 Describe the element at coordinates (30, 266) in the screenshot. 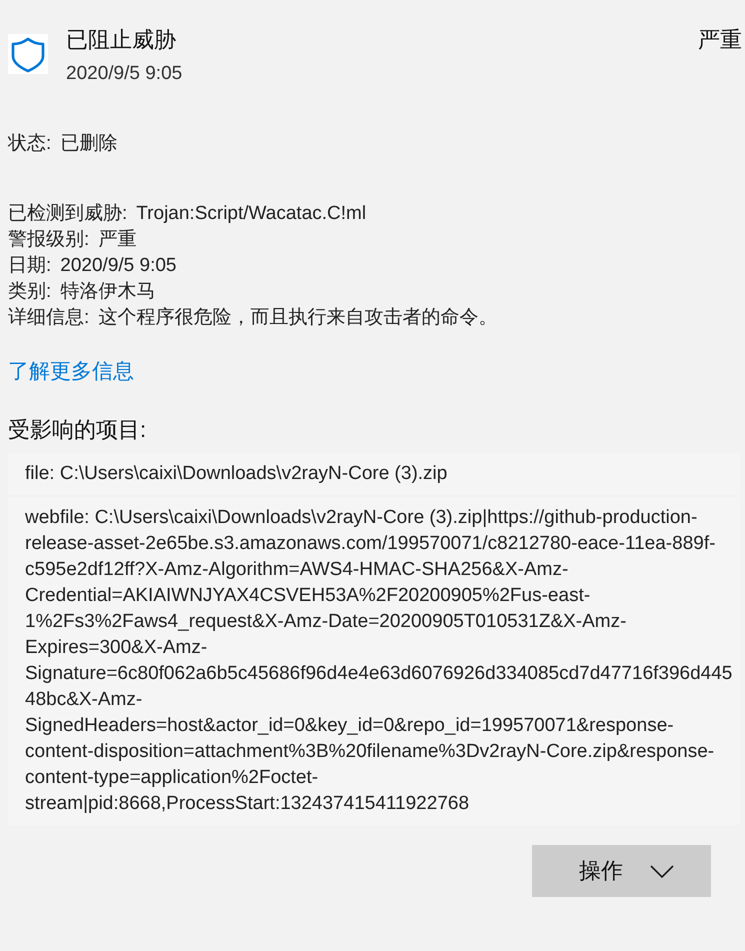

I see `detail-label: 日期:` at that location.